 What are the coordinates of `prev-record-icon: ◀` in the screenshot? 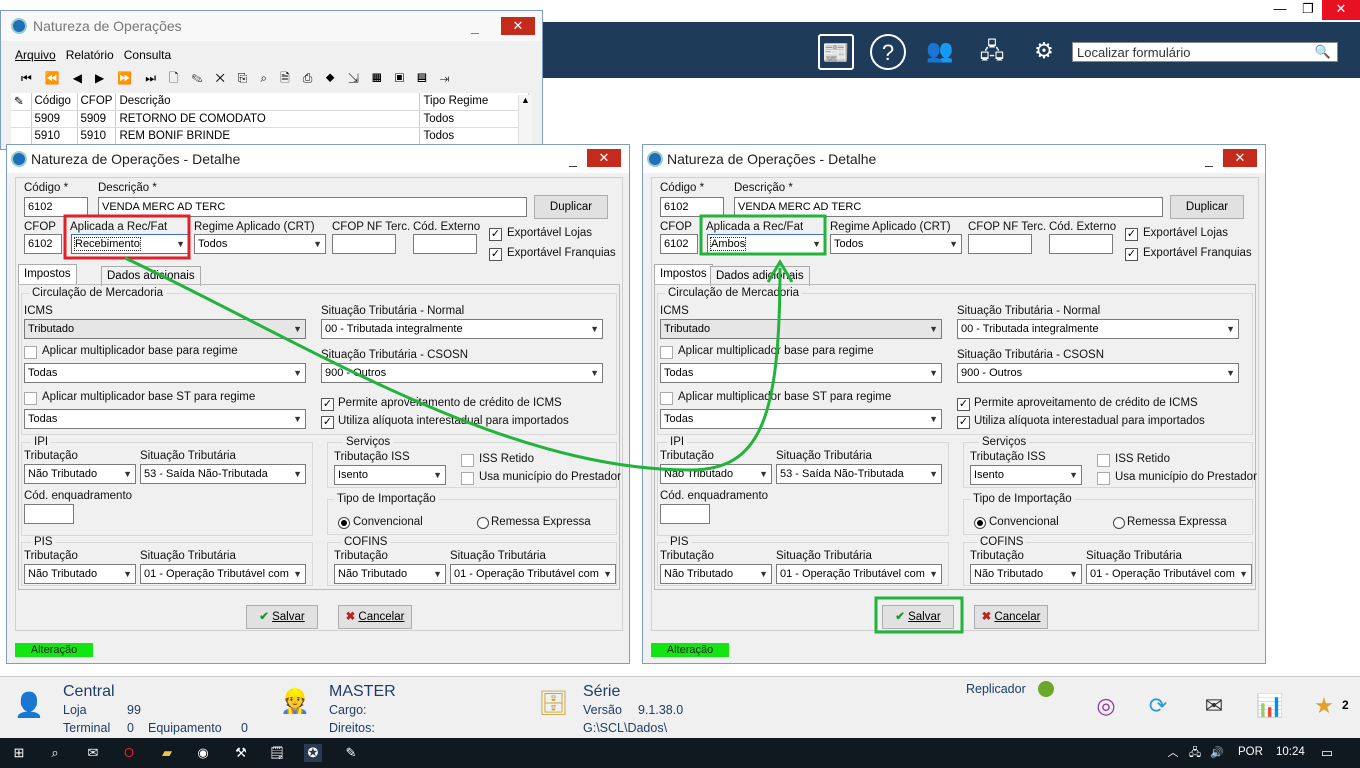 It's located at (84, 78).